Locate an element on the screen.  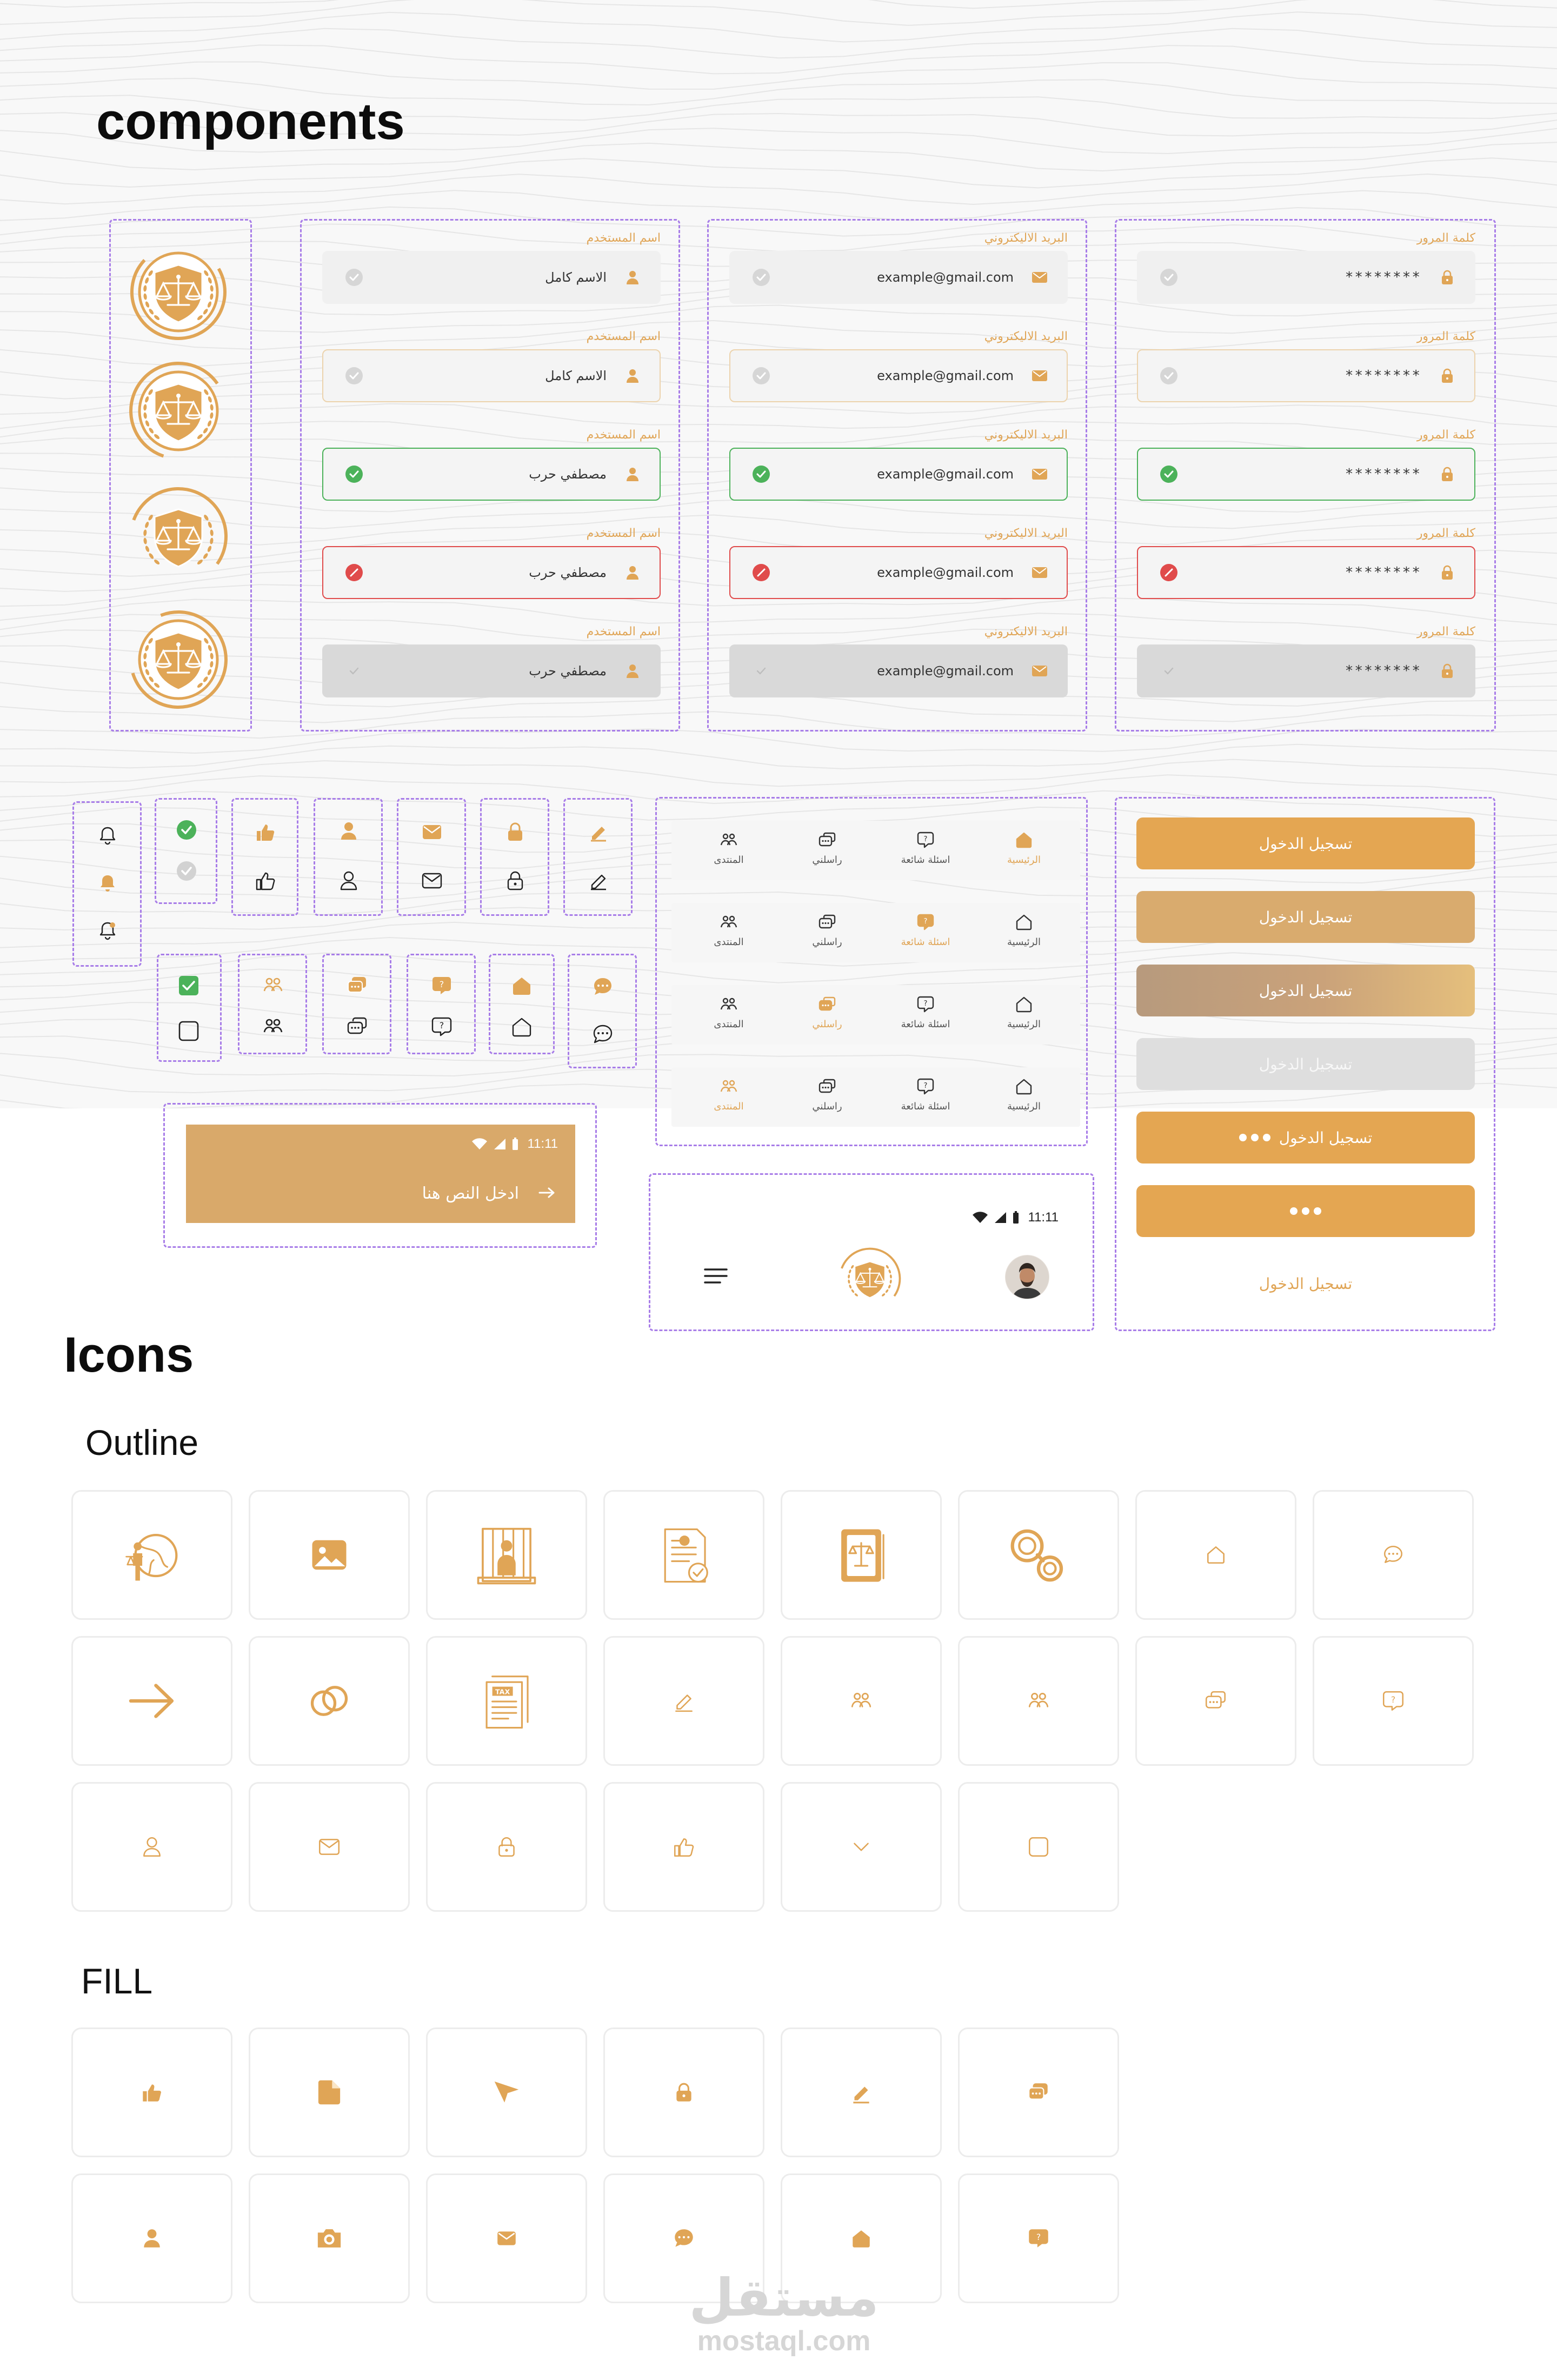
password-input-focused: ******** is located at coordinates (1306, 376).